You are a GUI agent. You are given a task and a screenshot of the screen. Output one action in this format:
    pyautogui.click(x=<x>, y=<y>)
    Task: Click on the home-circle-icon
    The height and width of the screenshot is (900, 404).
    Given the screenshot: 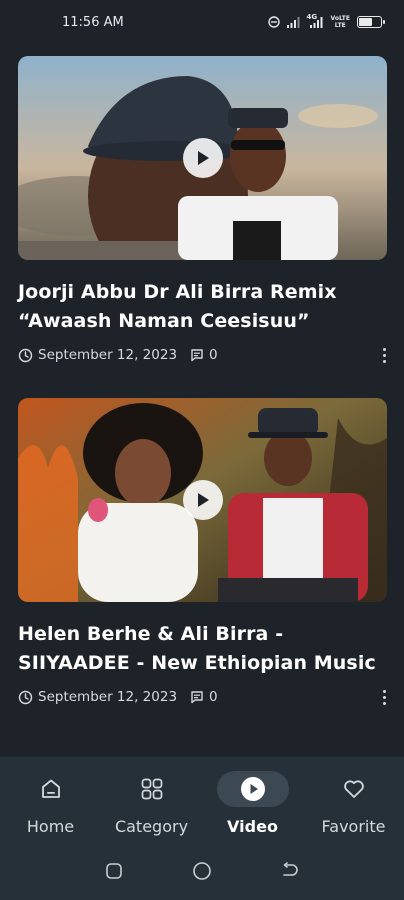 What is the action you would take?
    pyautogui.click(x=202, y=873)
    